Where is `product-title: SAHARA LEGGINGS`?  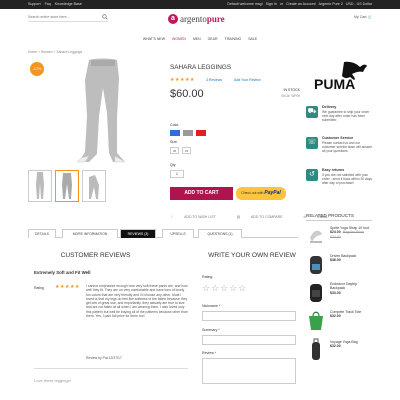 product-title: SAHARA LEGGINGS is located at coordinates (201, 67).